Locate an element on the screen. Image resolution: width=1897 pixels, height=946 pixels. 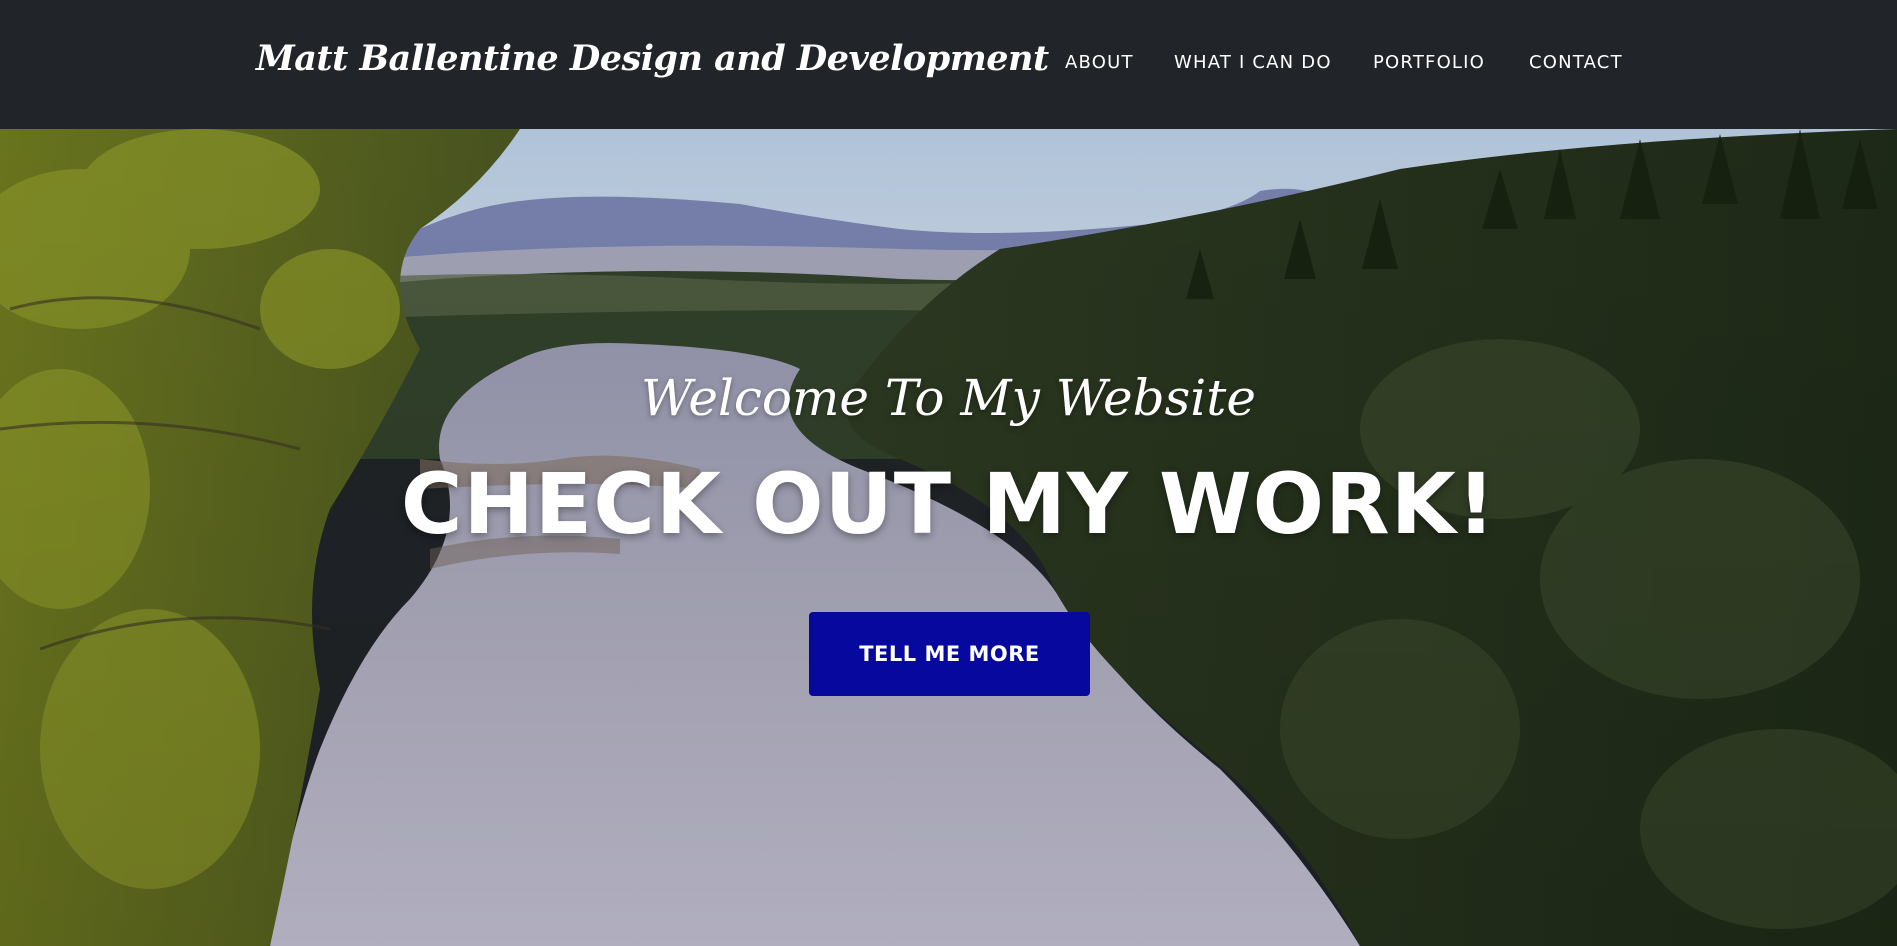
hero-subheading: Welcome To My Website is located at coordinates (948, 398).